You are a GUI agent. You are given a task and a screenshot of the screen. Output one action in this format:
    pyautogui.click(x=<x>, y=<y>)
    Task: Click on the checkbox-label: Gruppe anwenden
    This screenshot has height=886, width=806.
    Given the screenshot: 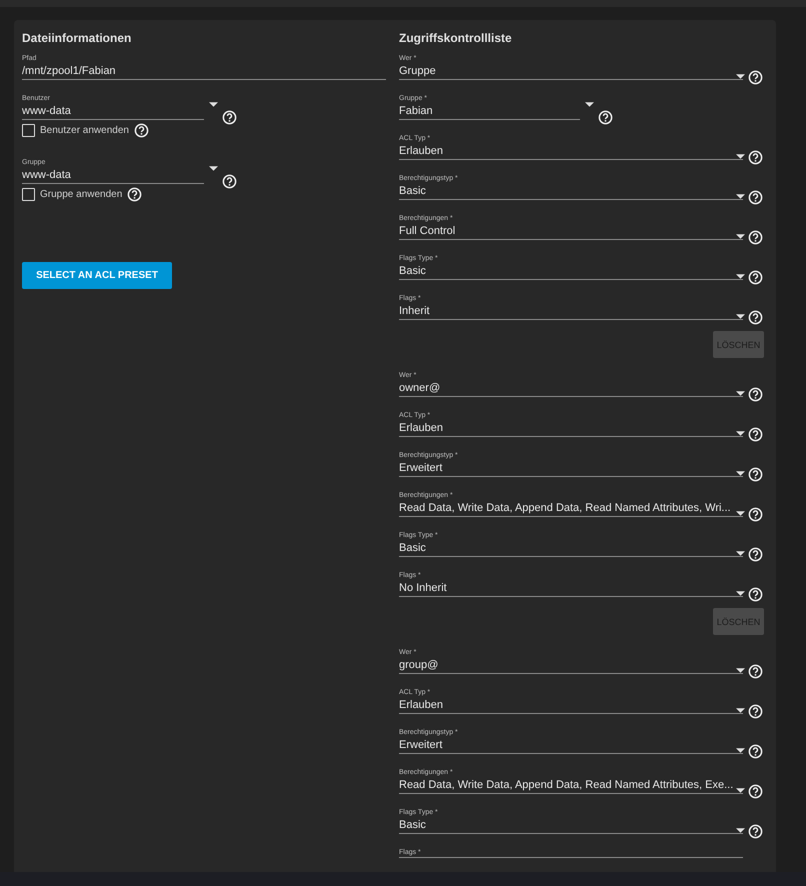 What is the action you would take?
    pyautogui.click(x=81, y=194)
    